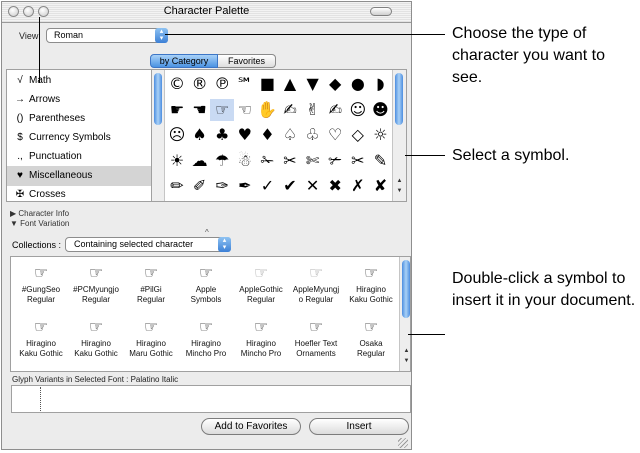 The height and width of the screenshot is (453, 640). What do you see at coordinates (290, 135) in the screenshot?
I see `symbol-cell: ♤` at bounding box center [290, 135].